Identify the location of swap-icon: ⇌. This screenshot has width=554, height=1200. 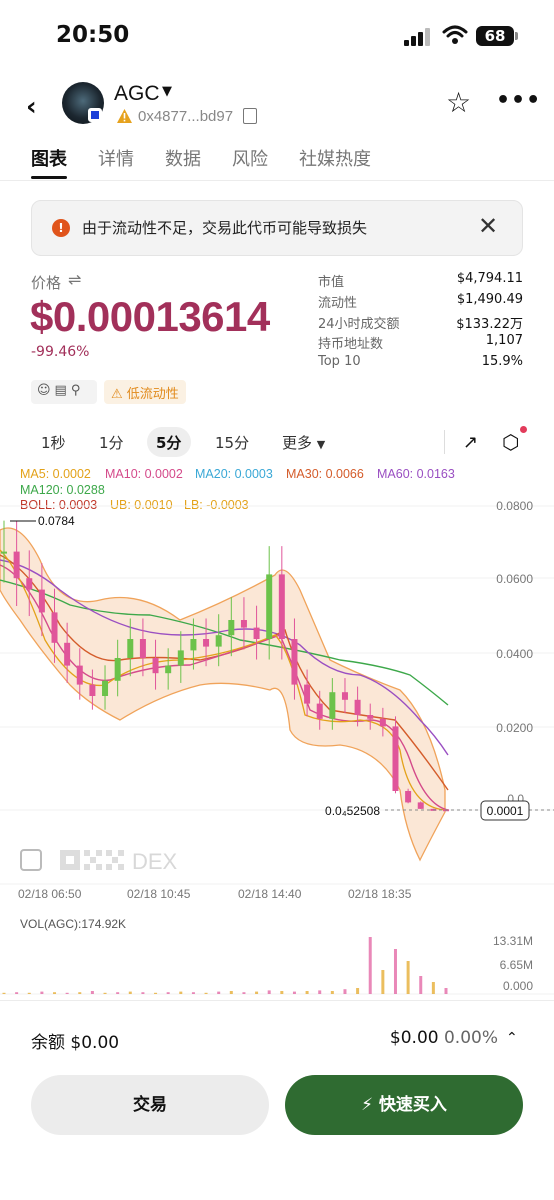
(74, 279).